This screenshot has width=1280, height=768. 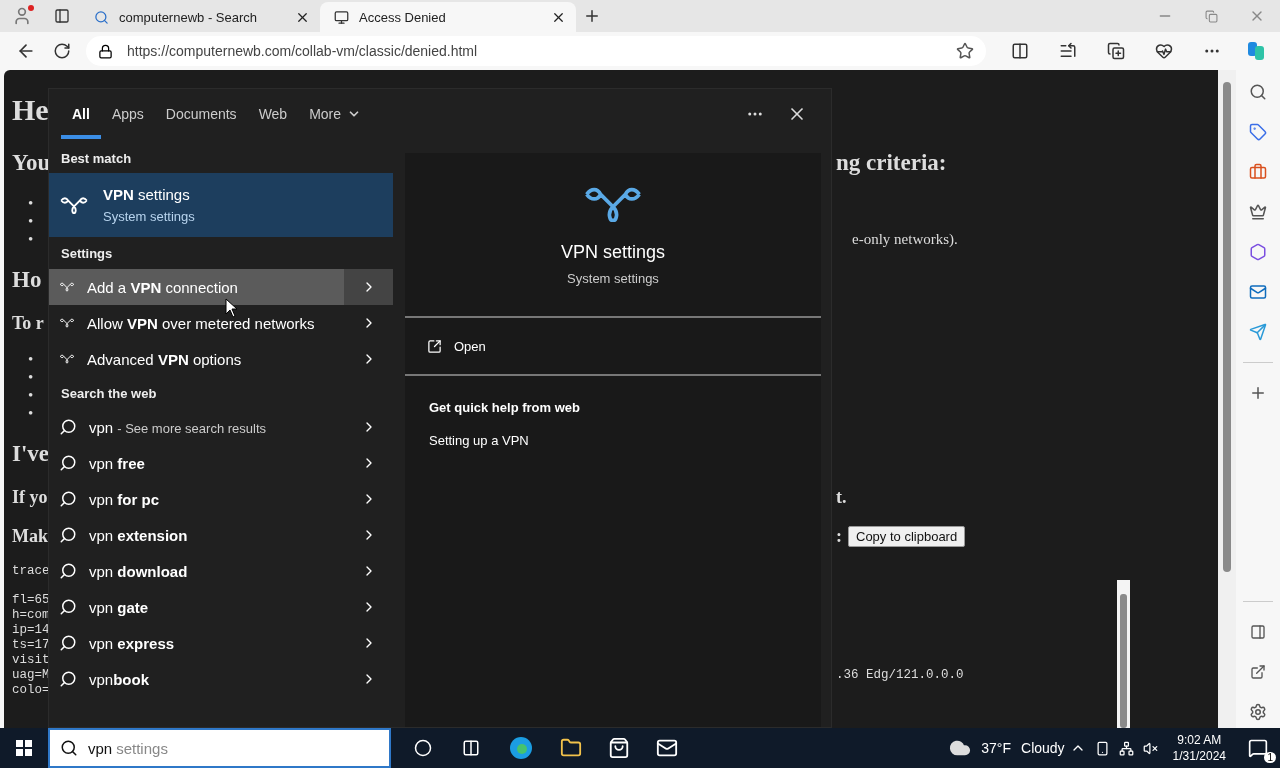 What do you see at coordinates (196, 535) in the screenshot?
I see `web-result: vpn extension` at bounding box center [196, 535].